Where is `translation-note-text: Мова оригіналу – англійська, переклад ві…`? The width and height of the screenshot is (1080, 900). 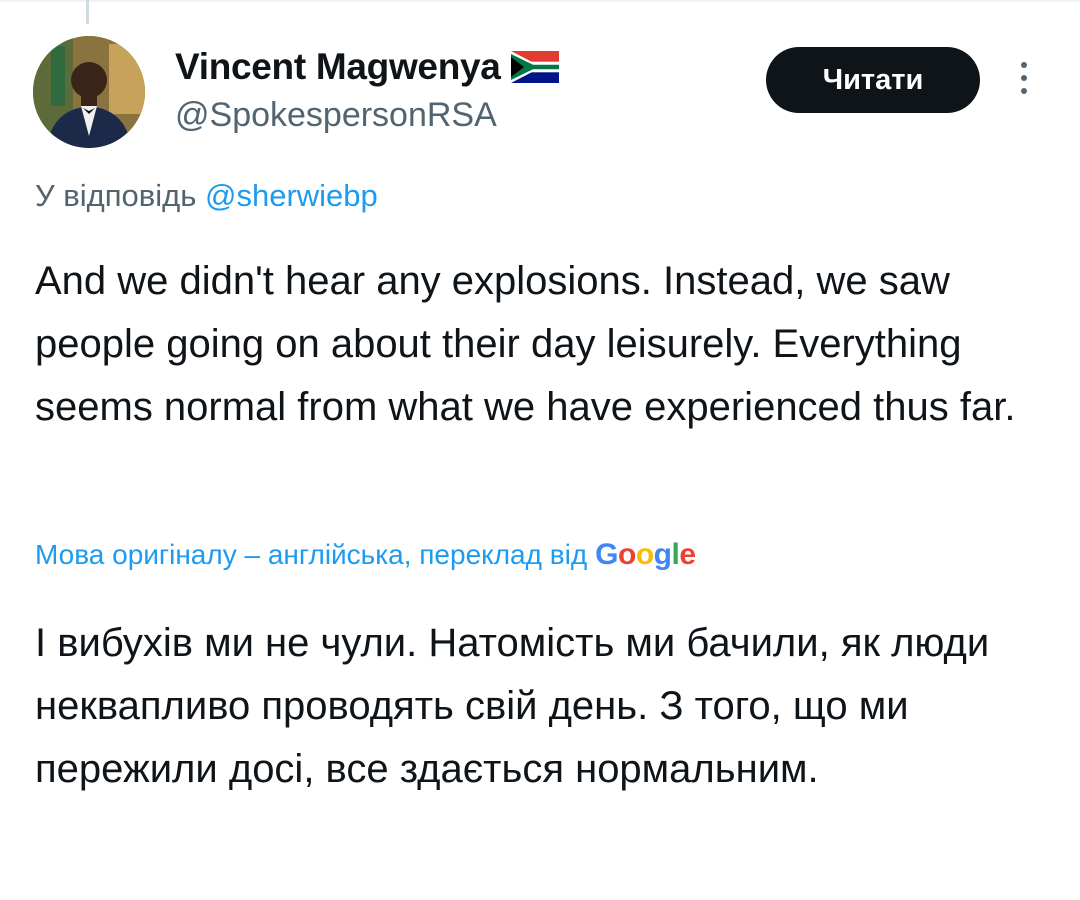
translation-note-text: Мова оригіналу – англійська, переклад ві… is located at coordinates (311, 554).